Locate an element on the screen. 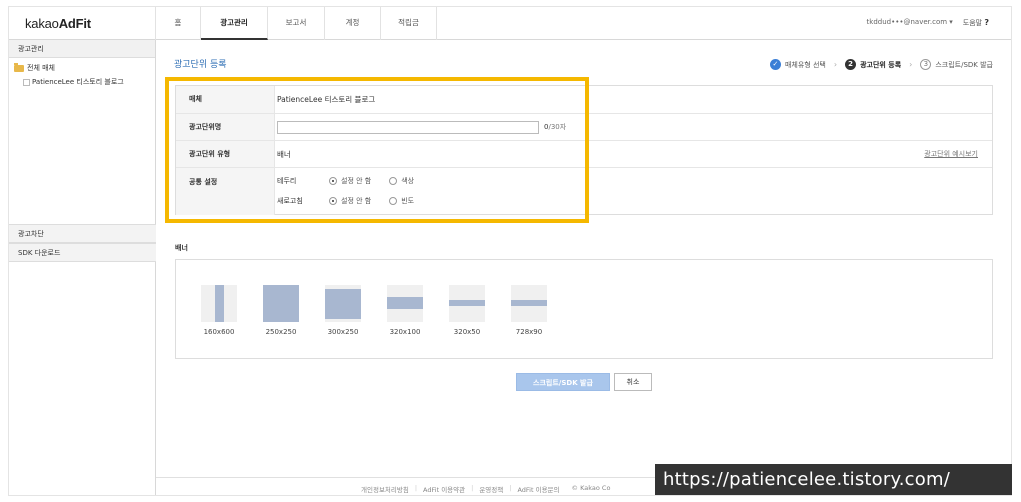 This screenshot has width=1021, height=502. border-setting: 테두리 설정 안 함 색상 is located at coordinates (346, 181).